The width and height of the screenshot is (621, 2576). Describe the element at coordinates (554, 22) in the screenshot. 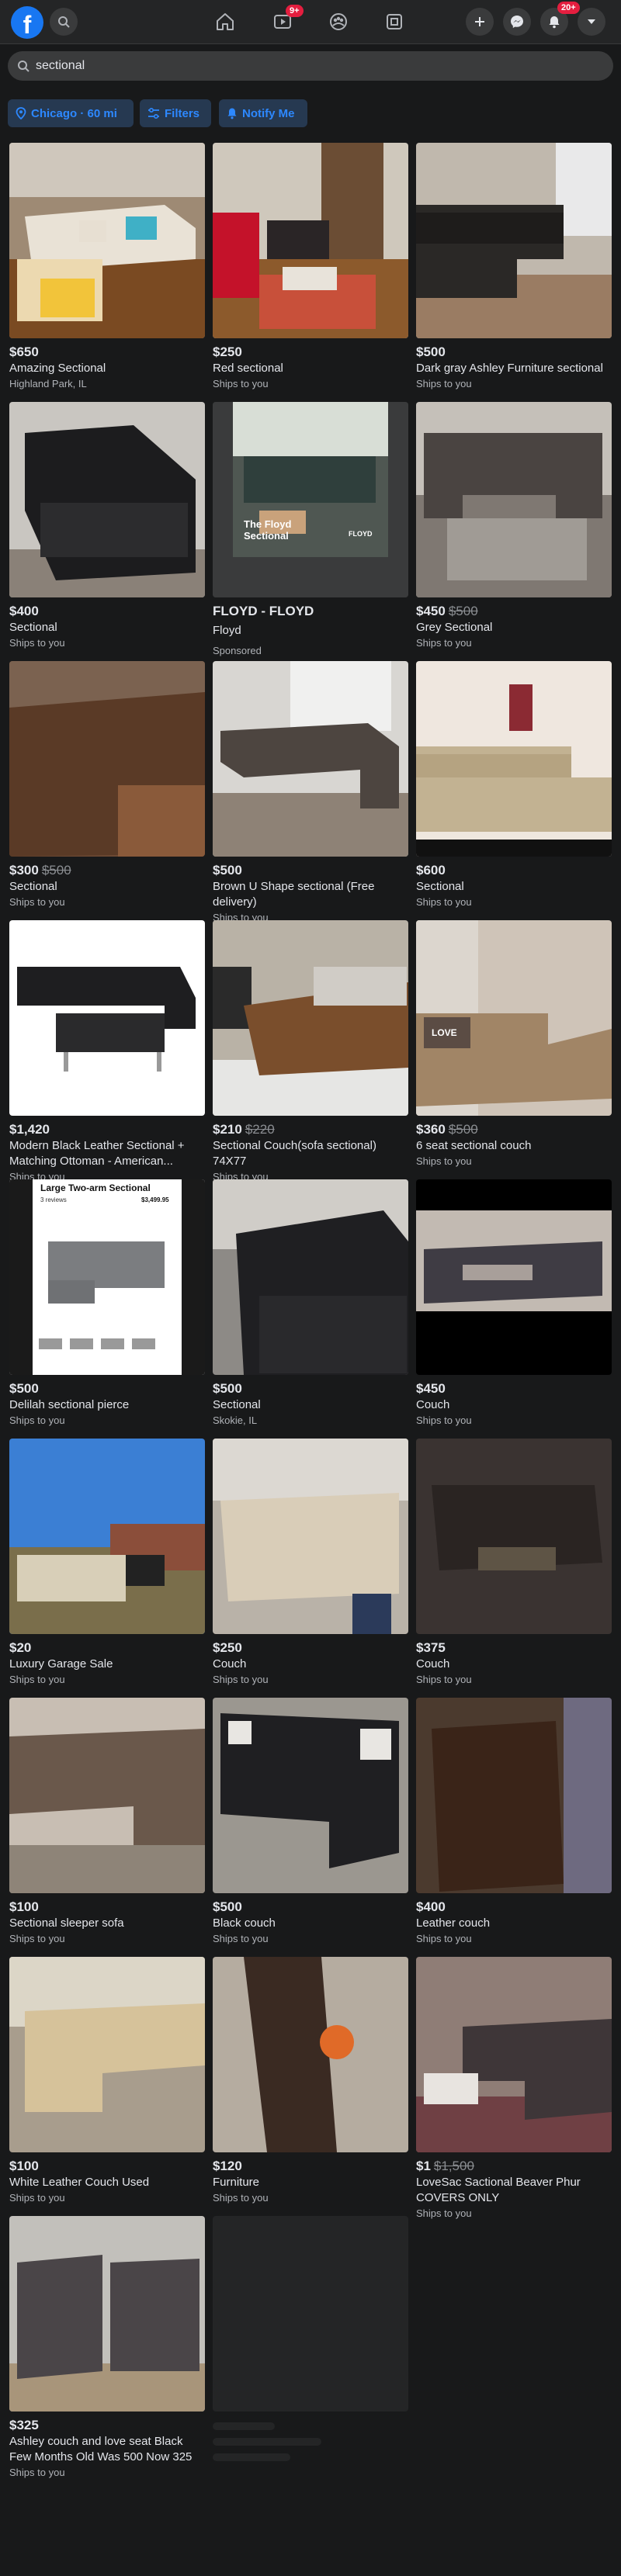

I see `bell-icon` at that location.